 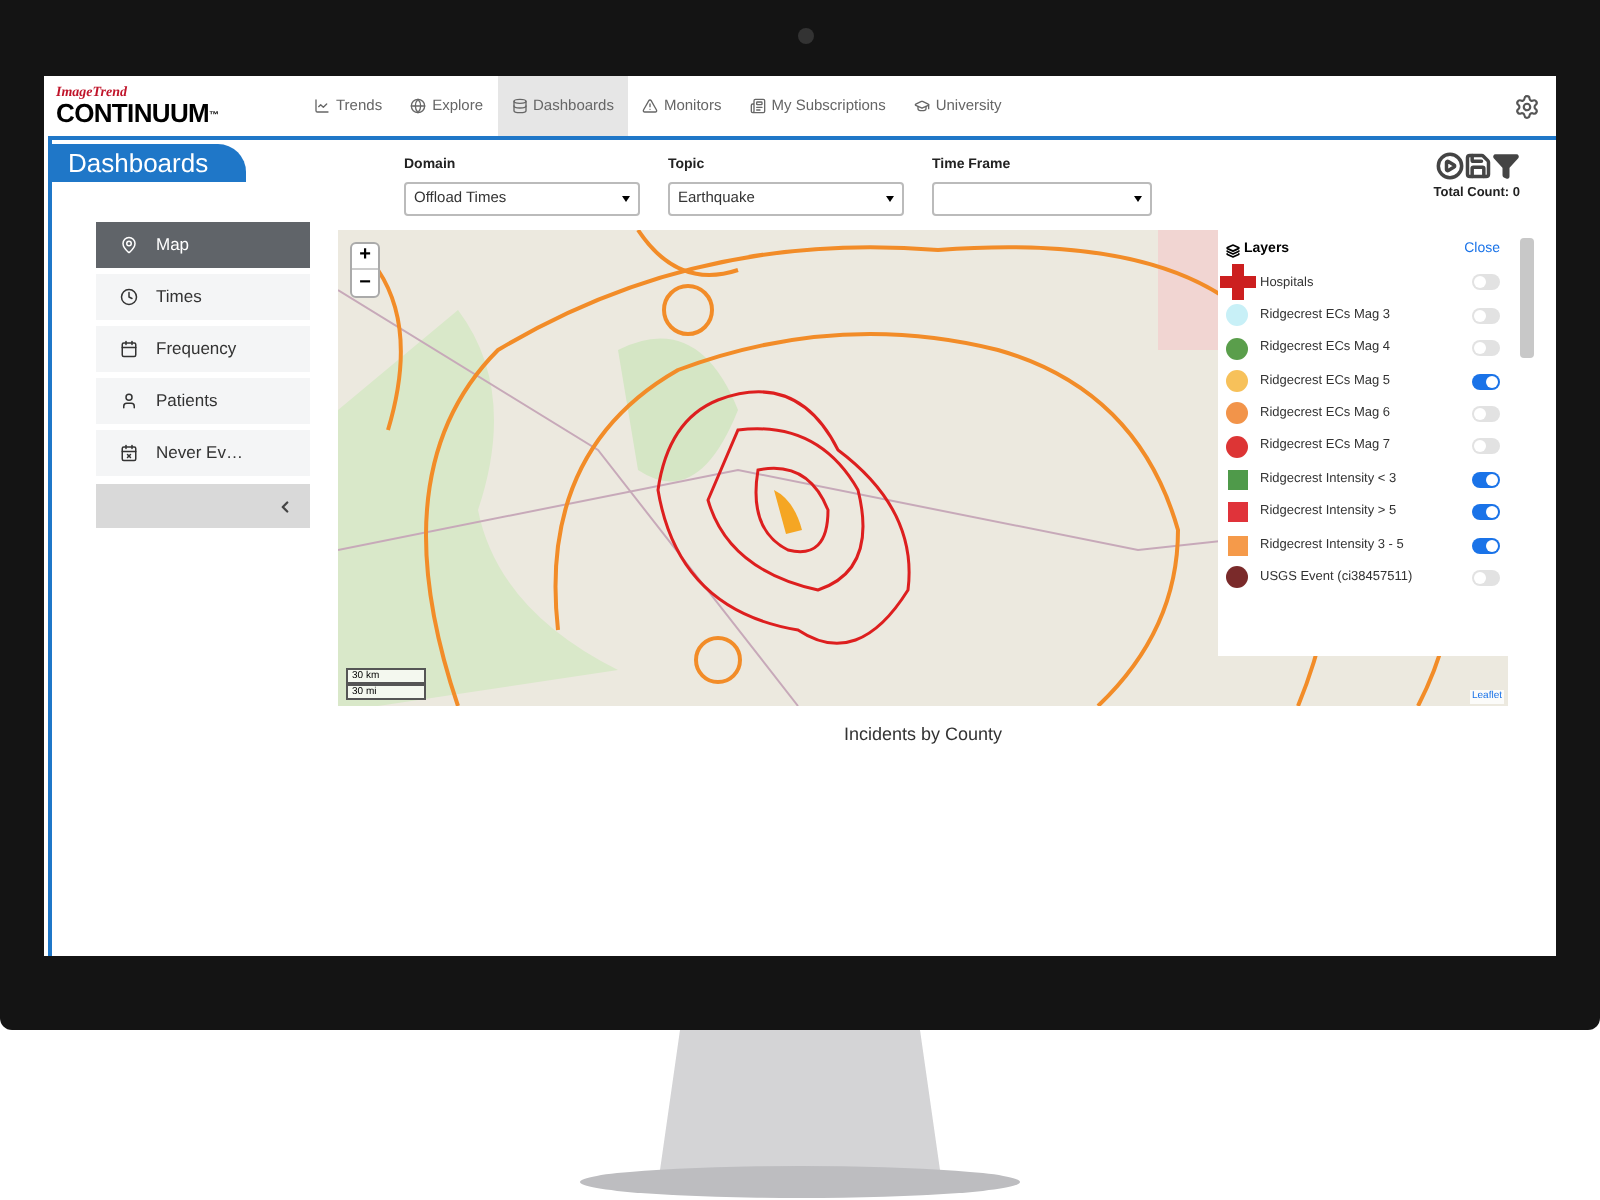 What do you see at coordinates (285, 506) in the screenshot?
I see `chevron-left-icon` at bounding box center [285, 506].